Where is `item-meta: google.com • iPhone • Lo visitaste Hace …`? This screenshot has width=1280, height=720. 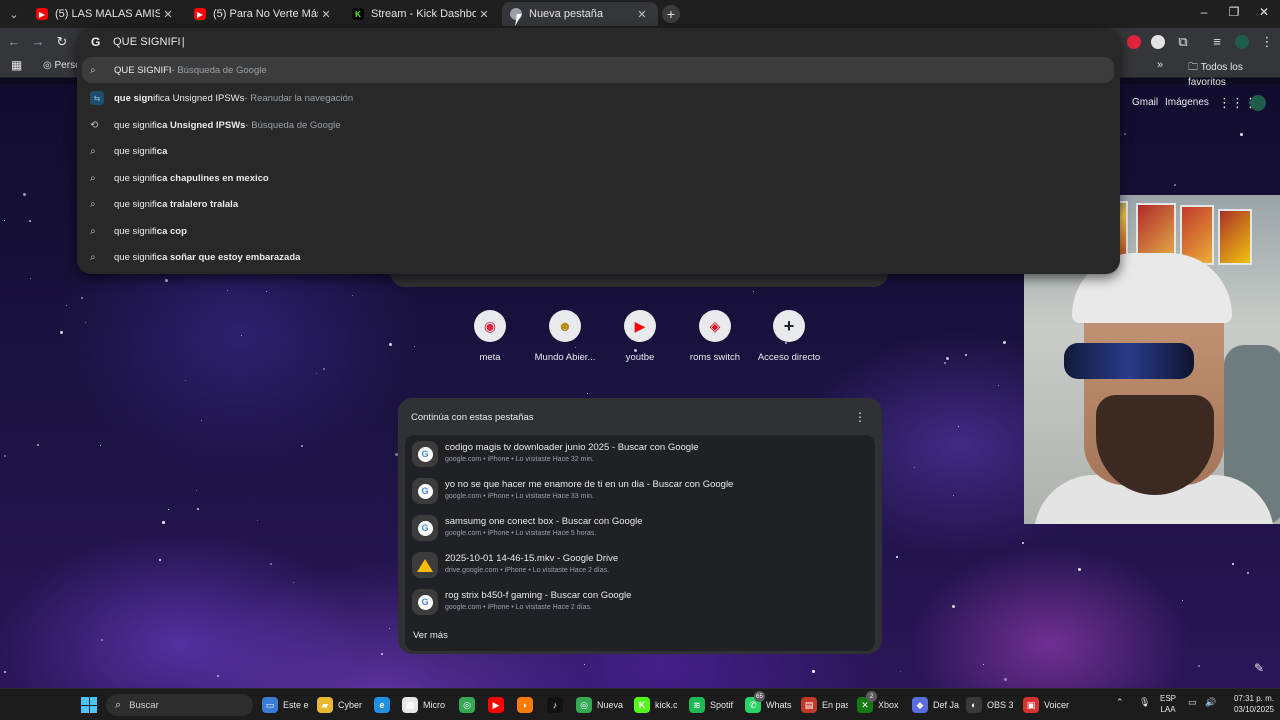
item-meta: google.com • iPhone • Lo visitaste Hace … is located at coordinates (519, 459).